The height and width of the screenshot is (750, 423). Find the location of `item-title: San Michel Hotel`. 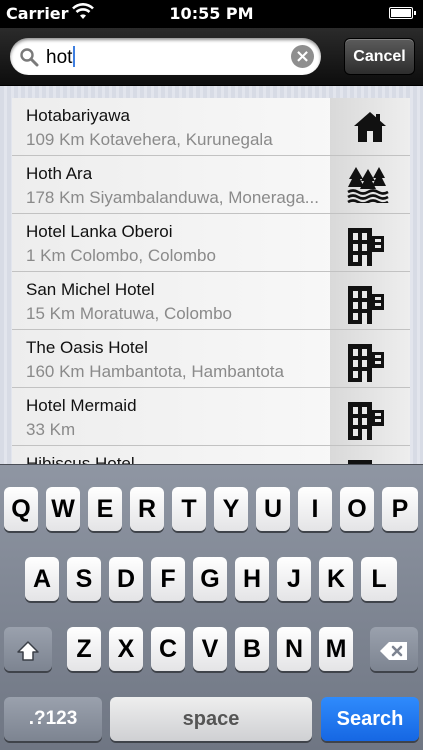

item-title: San Michel Hotel is located at coordinates (90, 289).